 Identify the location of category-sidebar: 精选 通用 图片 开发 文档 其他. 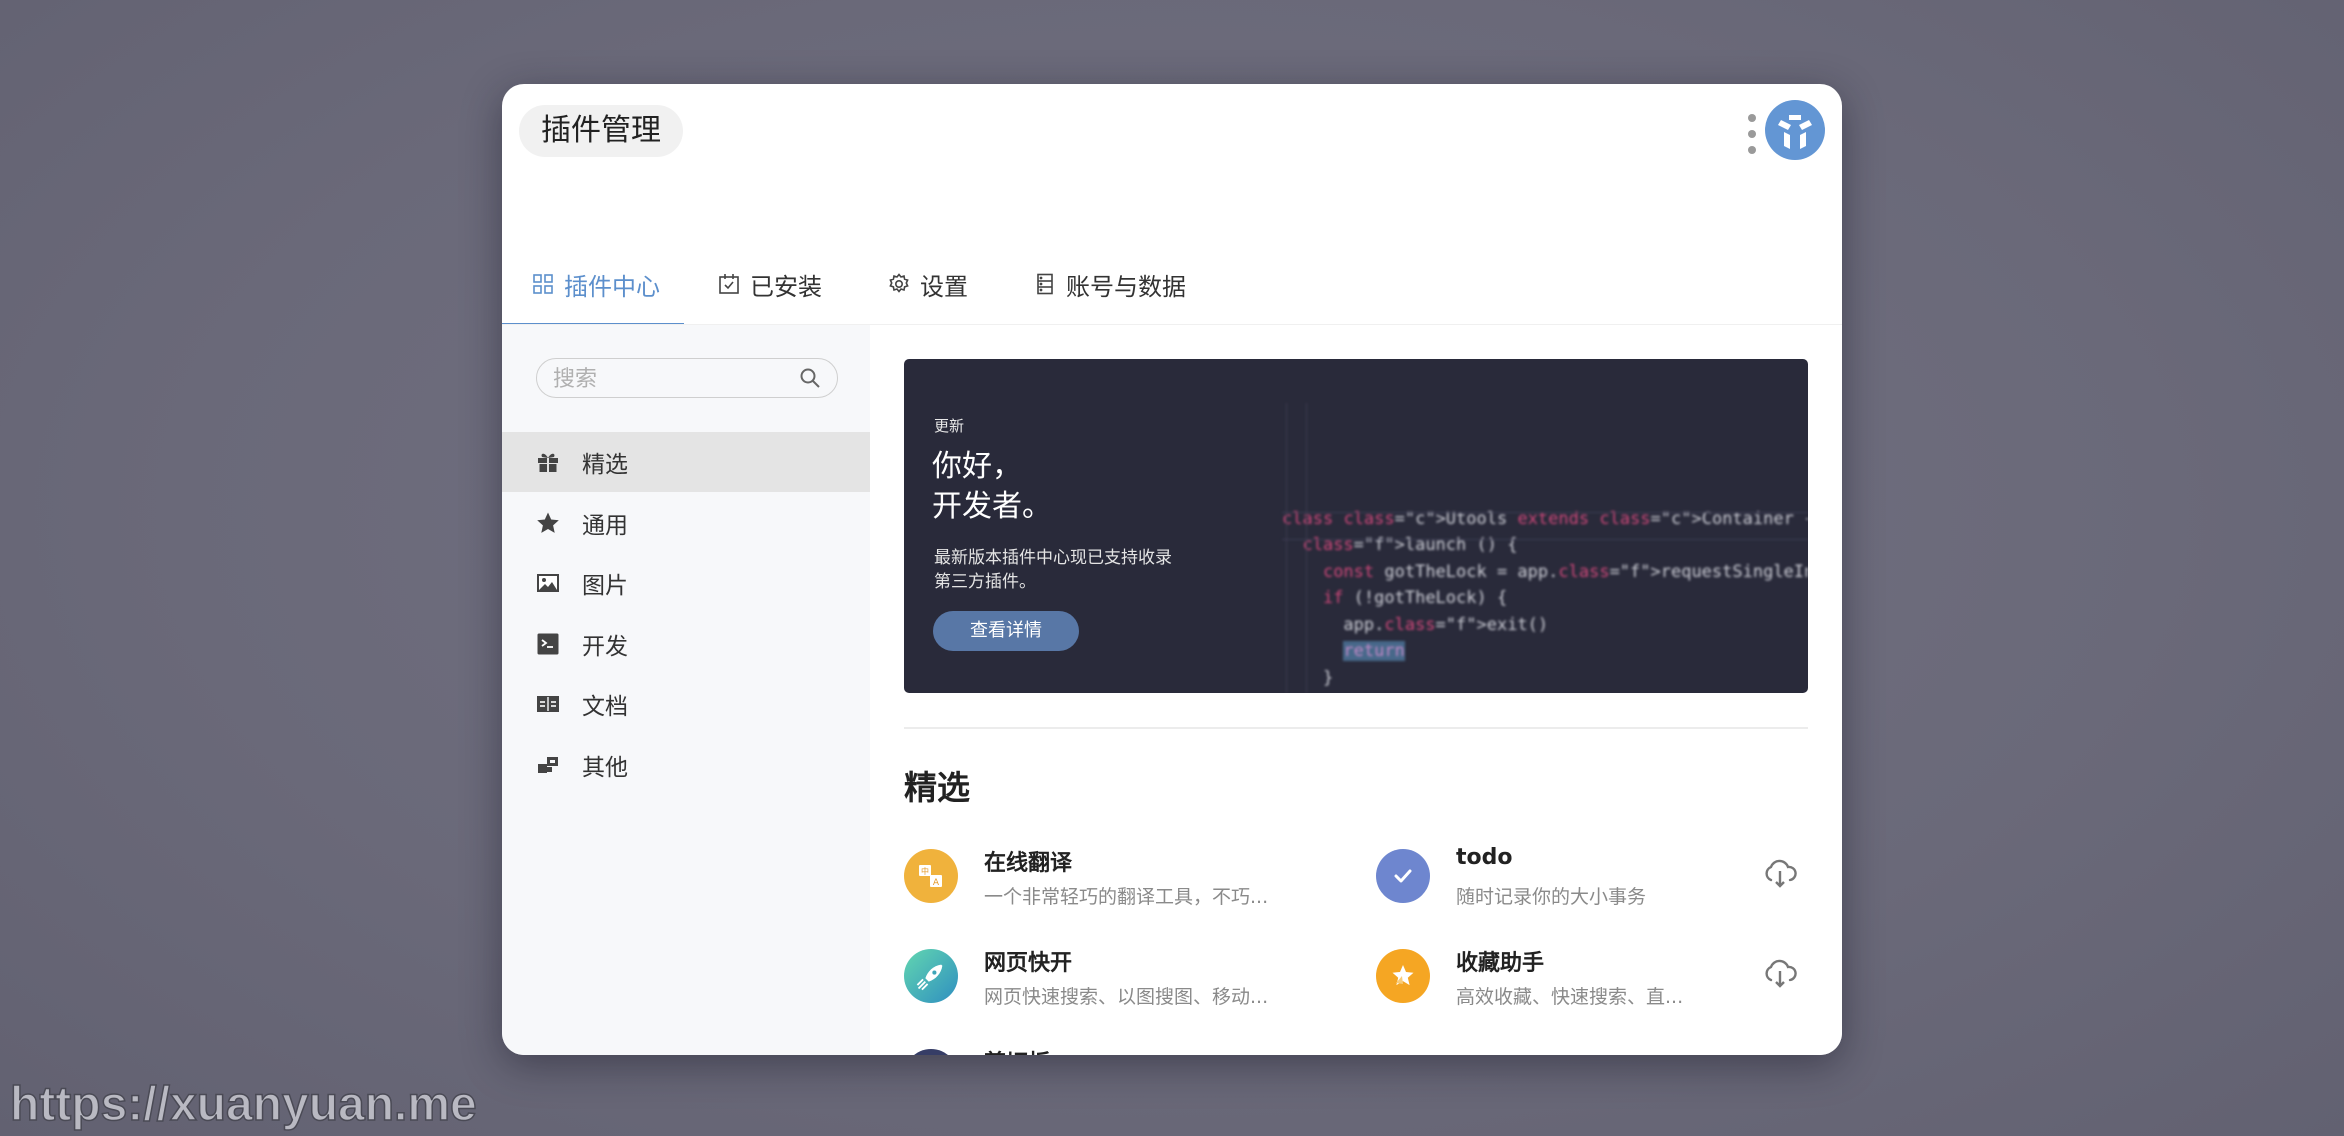
(686, 690).